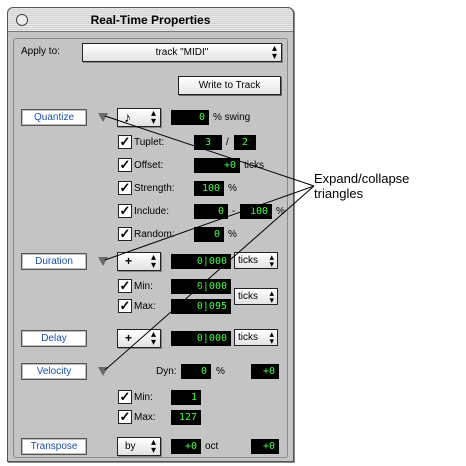  I want to click on callout-line-quantize, so click(209, 151).